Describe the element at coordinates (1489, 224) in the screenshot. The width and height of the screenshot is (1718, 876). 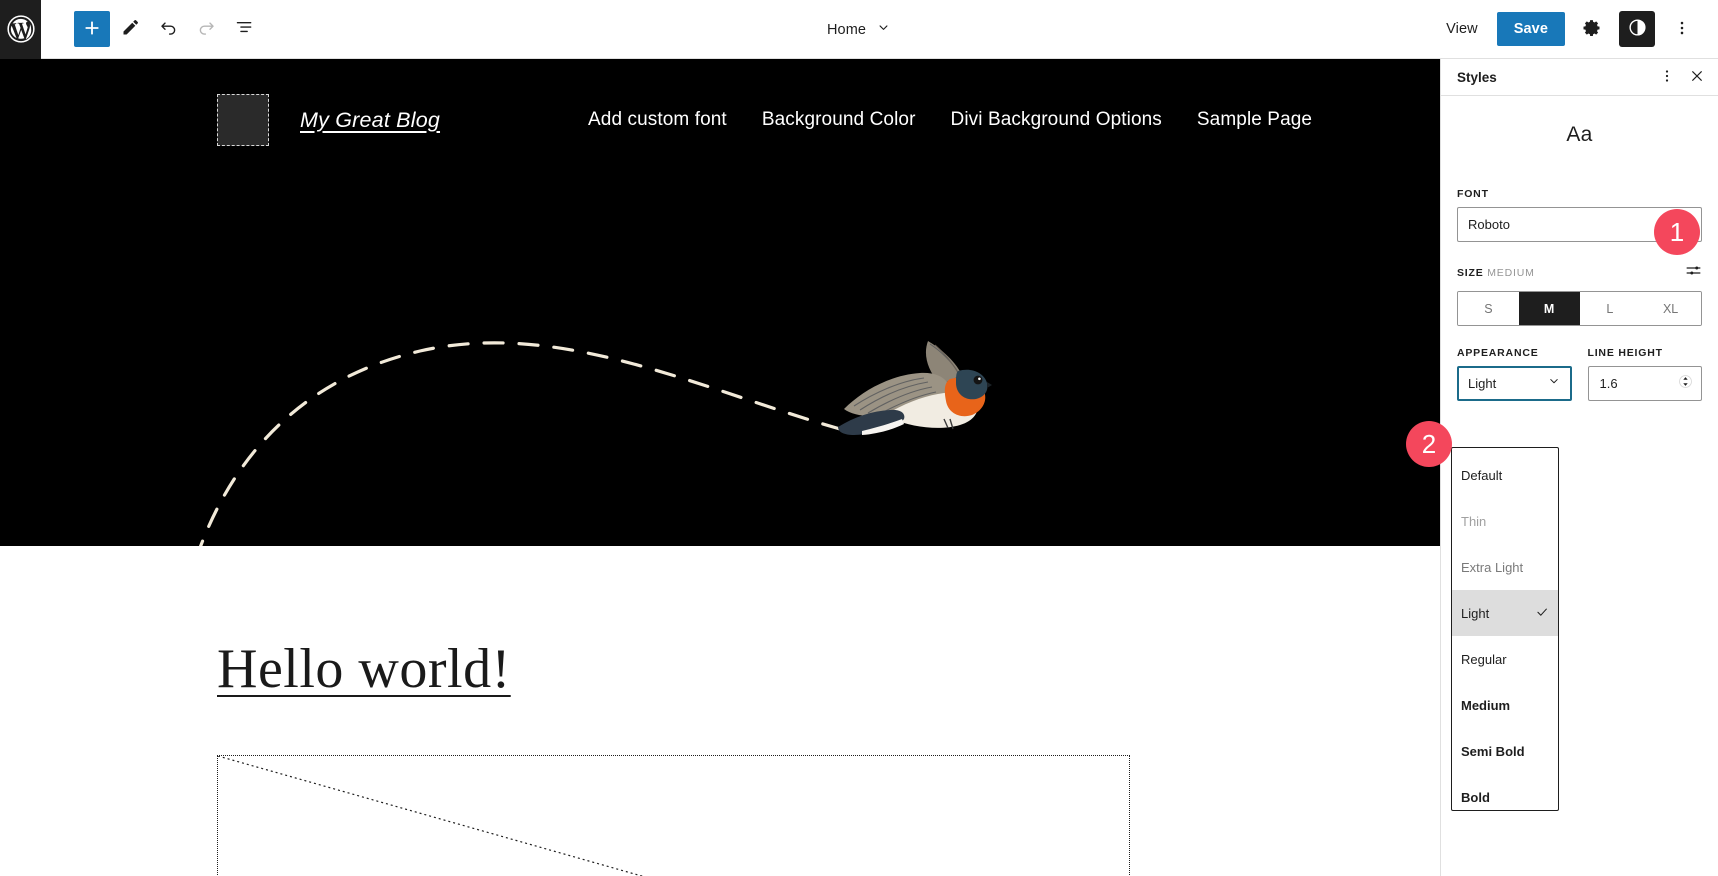
I see `font-select-value: Roboto` at that location.